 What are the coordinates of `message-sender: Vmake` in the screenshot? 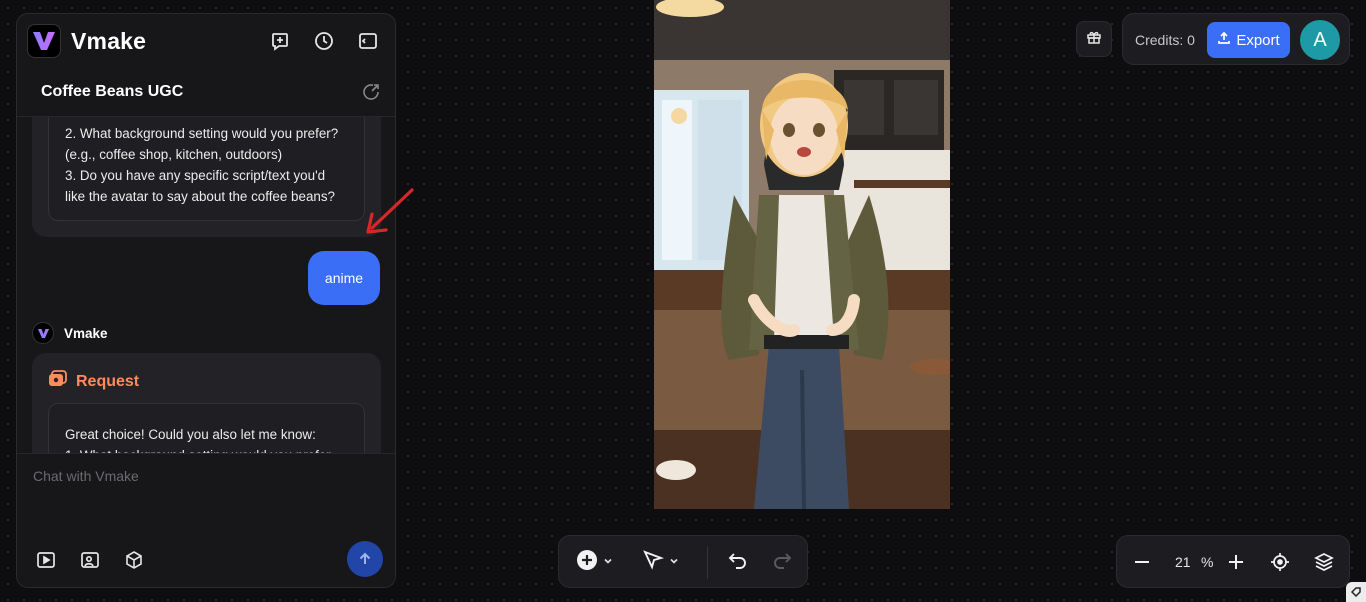 It's located at (70, 333).